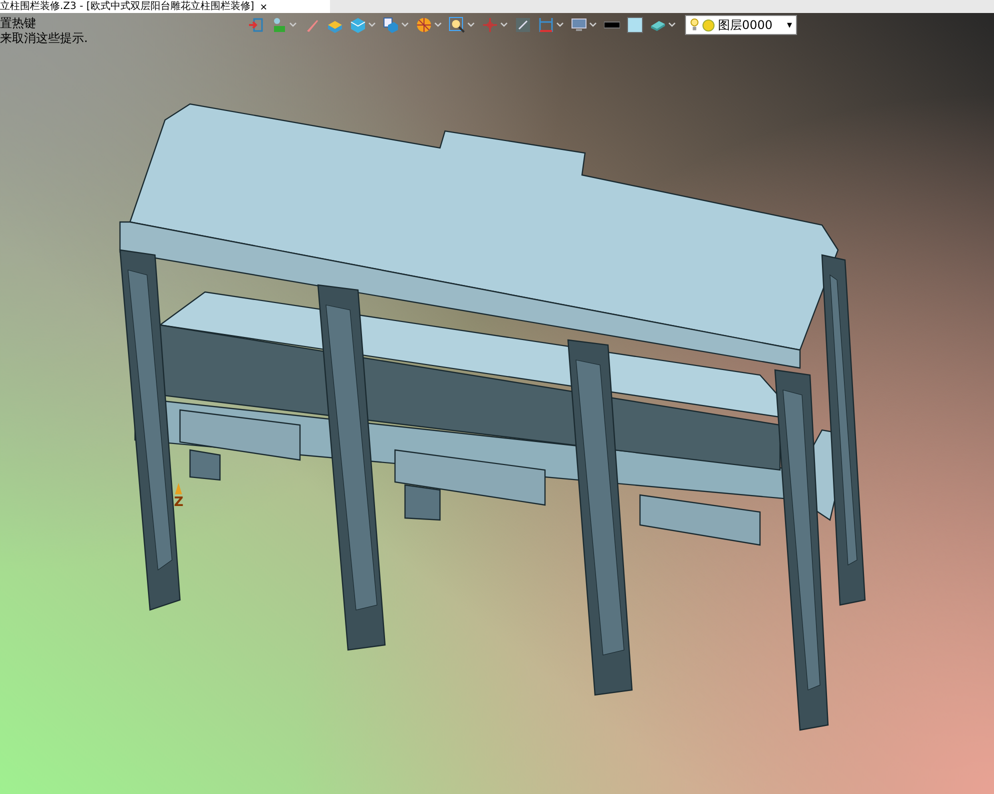  Describe the element at coordinates (44, 38) in the screenshot. I see `hint-text: 来取消这些提示.` at that location.